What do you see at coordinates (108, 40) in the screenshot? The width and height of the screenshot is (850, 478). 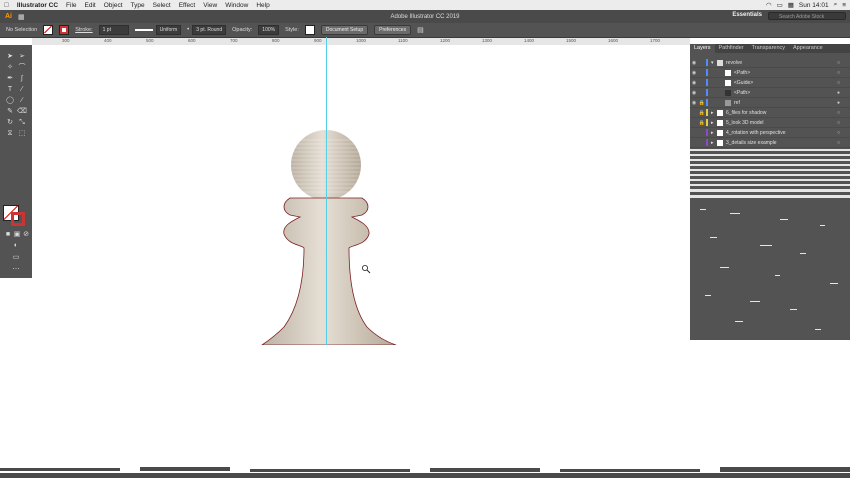 I see `ruler-tick: 400` at bounding box center [108, 40].